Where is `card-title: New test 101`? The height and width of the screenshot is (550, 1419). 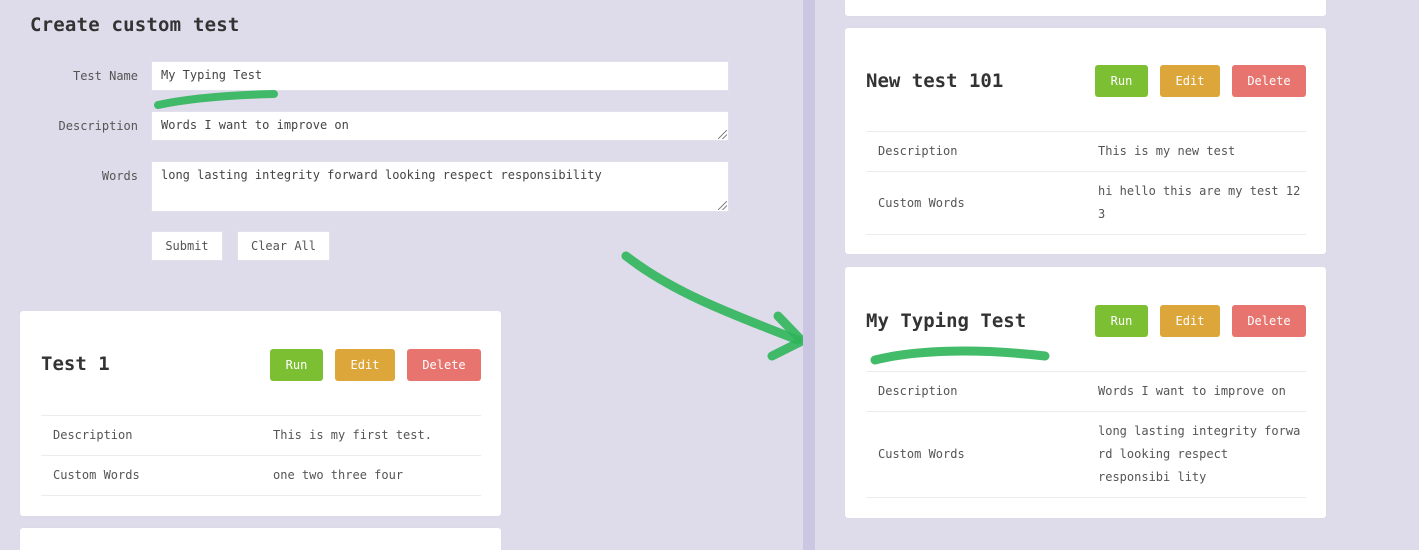
card-title: New test 101 is located at coordinates (935, 81).